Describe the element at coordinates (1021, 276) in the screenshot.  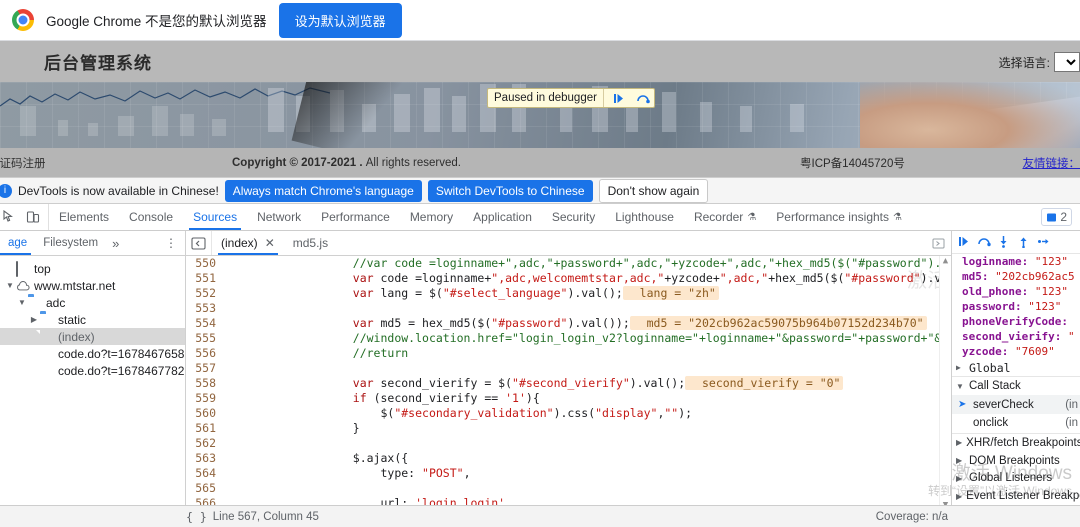
I see `scope-variable: md5: "202cb962ac5` at that location.